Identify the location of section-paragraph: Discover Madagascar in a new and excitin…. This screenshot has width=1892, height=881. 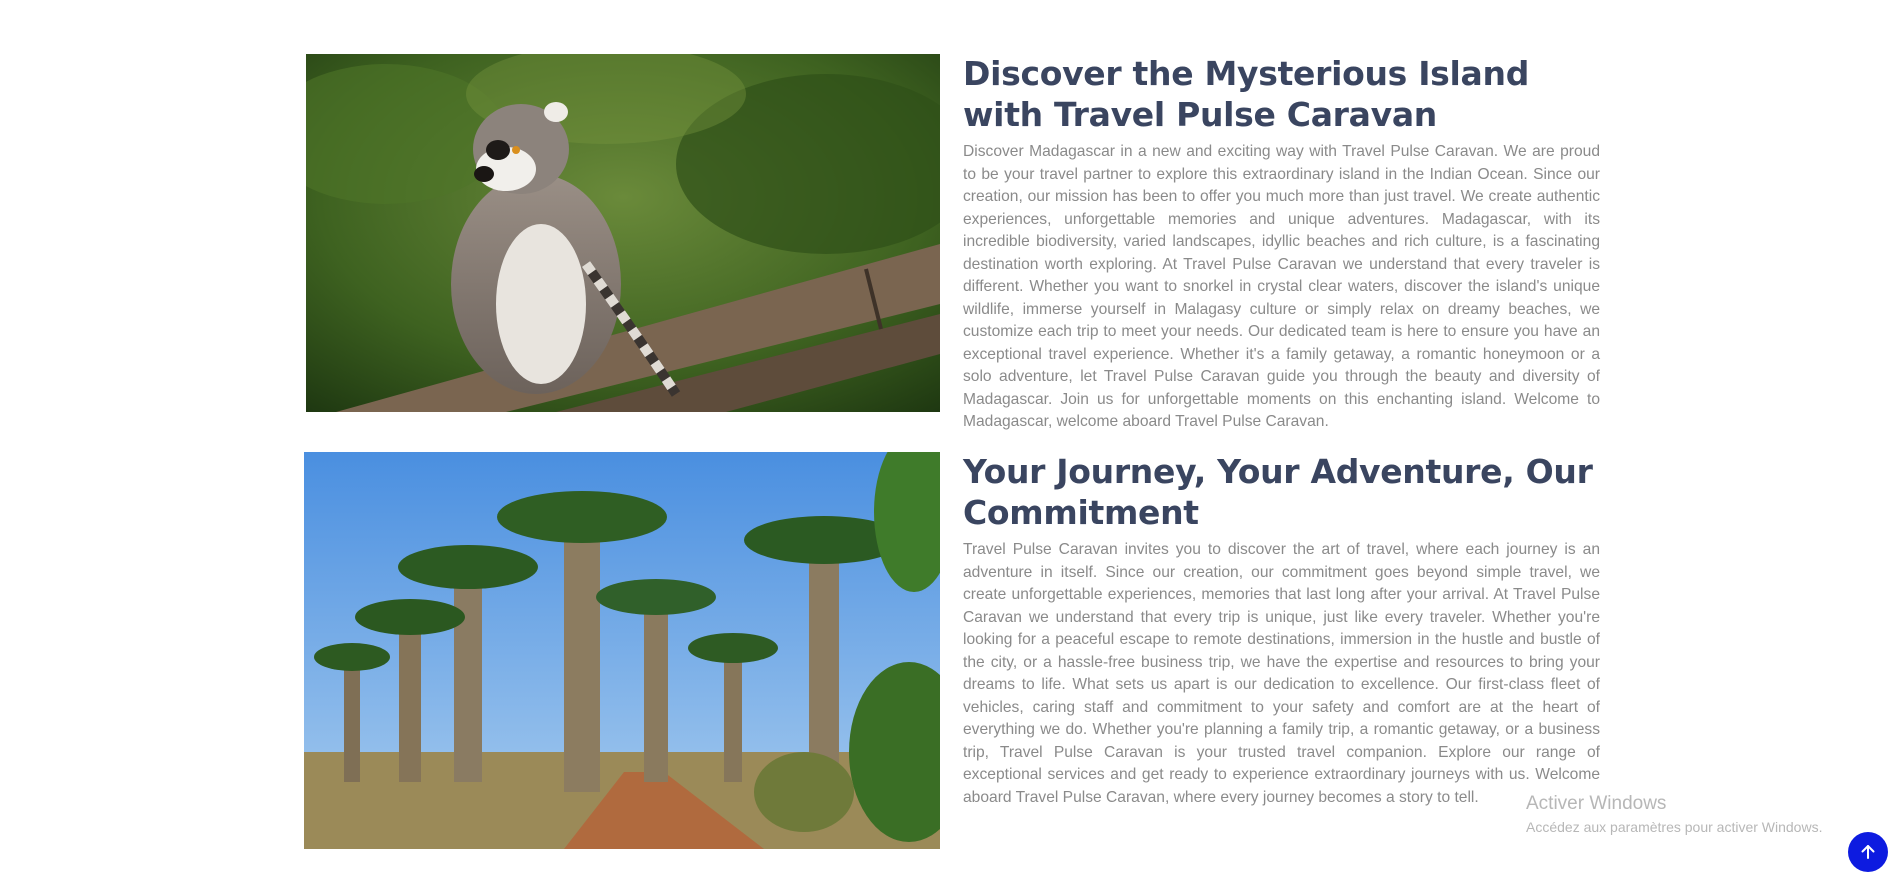
(1281, 286).